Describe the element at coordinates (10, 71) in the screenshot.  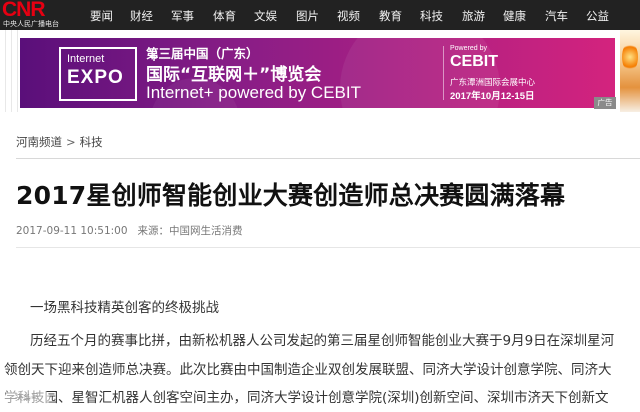
I see `banner-left-strip` at that location.